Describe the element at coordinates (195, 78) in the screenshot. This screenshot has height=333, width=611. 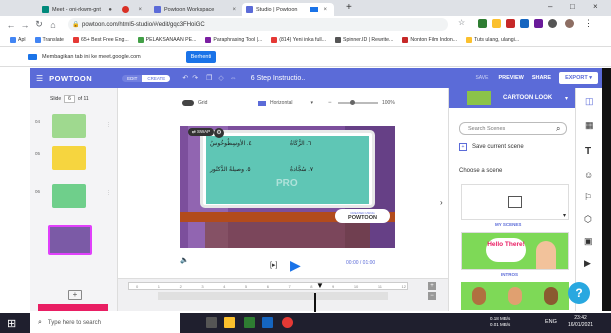
I see `redo-icon: ↷` at that location.